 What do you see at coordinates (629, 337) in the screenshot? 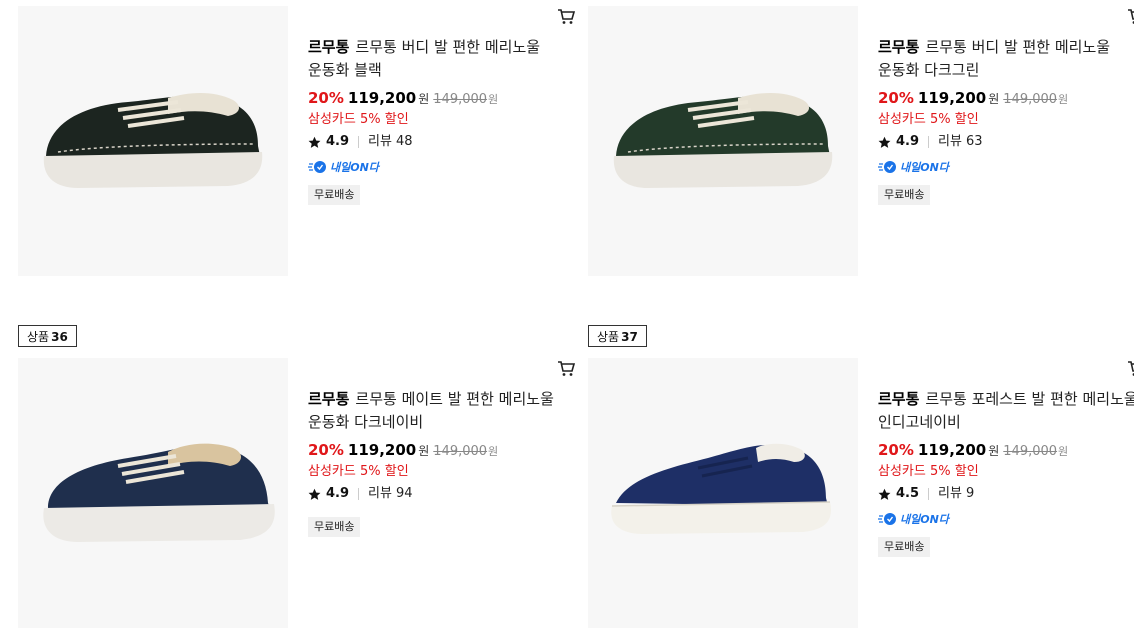
I see `product-number: 37` at bounding box center [629, 337].